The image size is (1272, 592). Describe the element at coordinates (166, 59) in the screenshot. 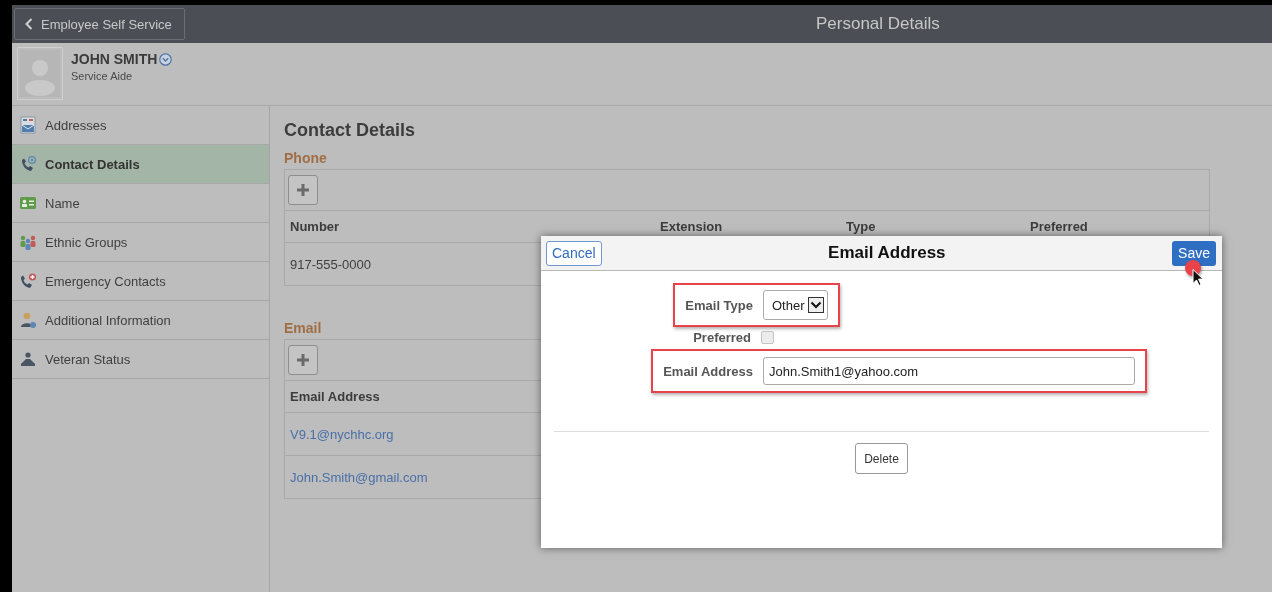

I see `dropdown-icon` at that location.